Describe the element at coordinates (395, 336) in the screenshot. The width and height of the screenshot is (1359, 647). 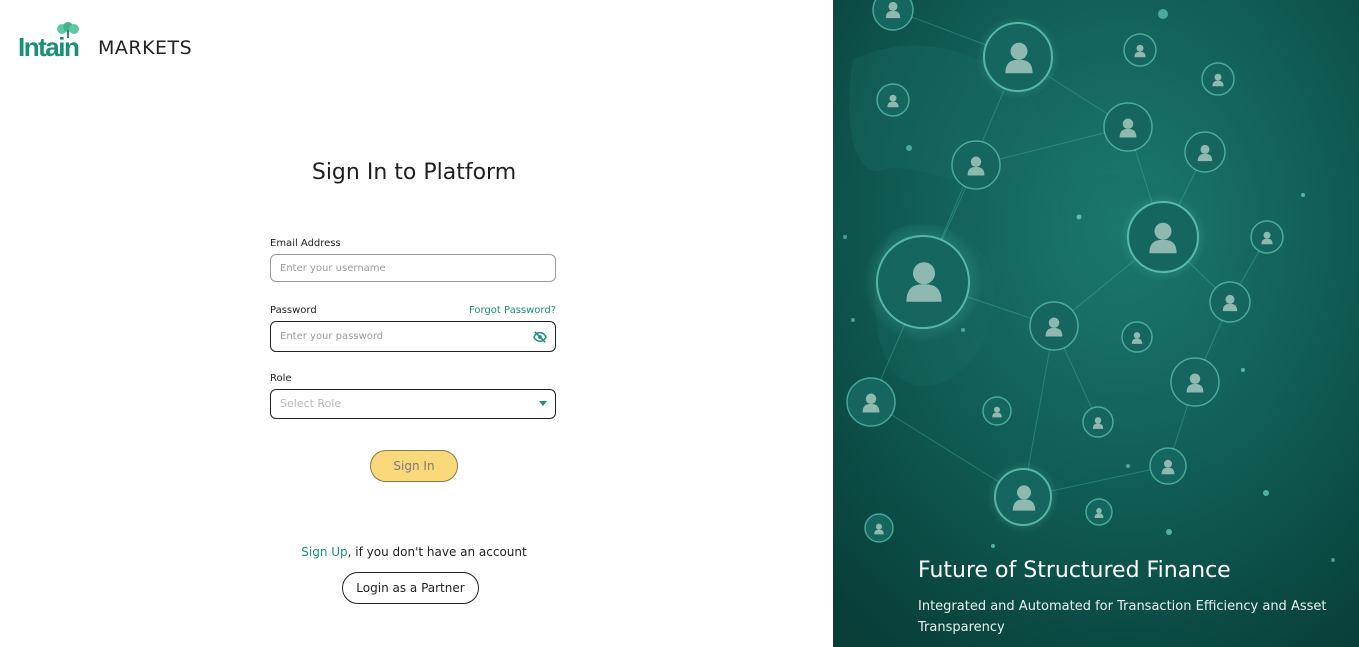
I see `password-input` at that location.